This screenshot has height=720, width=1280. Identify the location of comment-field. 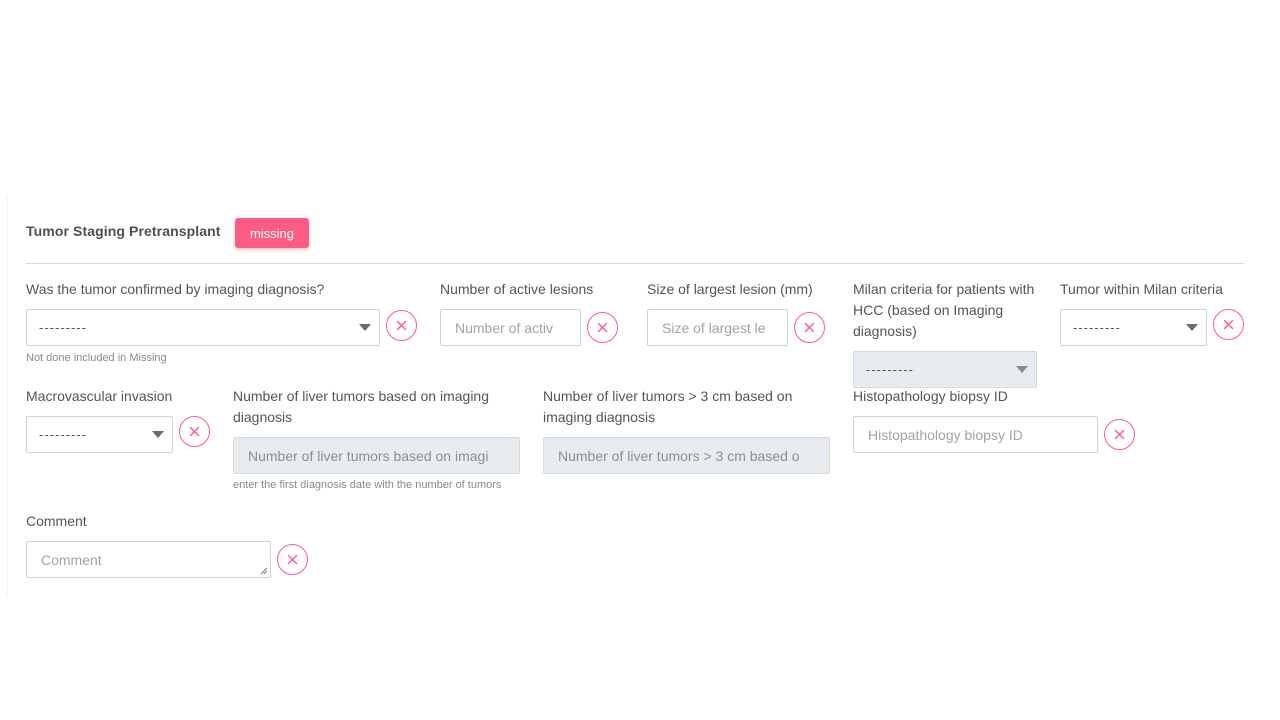
(148, 559).